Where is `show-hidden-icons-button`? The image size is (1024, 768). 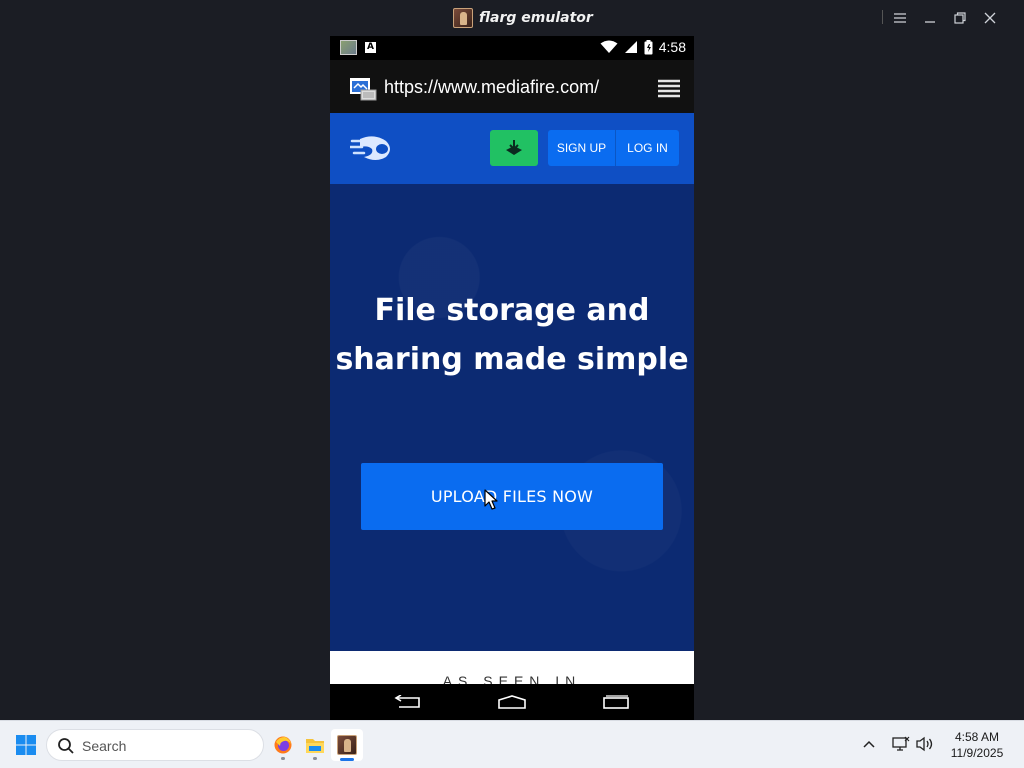
show-hidden-icons-button is located at coordinates (869, 744).